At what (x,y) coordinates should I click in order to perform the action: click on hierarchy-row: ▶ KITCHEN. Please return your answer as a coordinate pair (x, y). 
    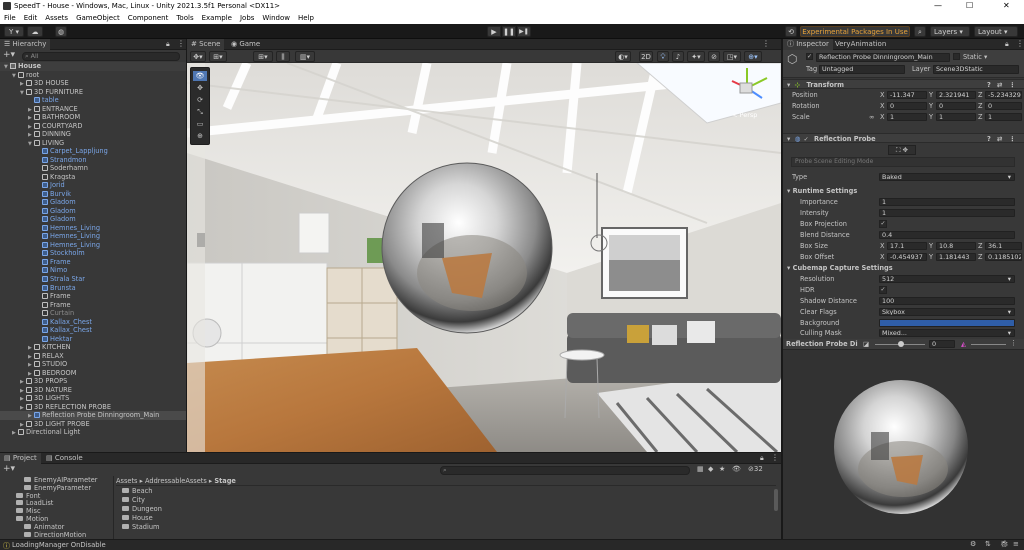
    Looking at the image, I should click on (93, 347).